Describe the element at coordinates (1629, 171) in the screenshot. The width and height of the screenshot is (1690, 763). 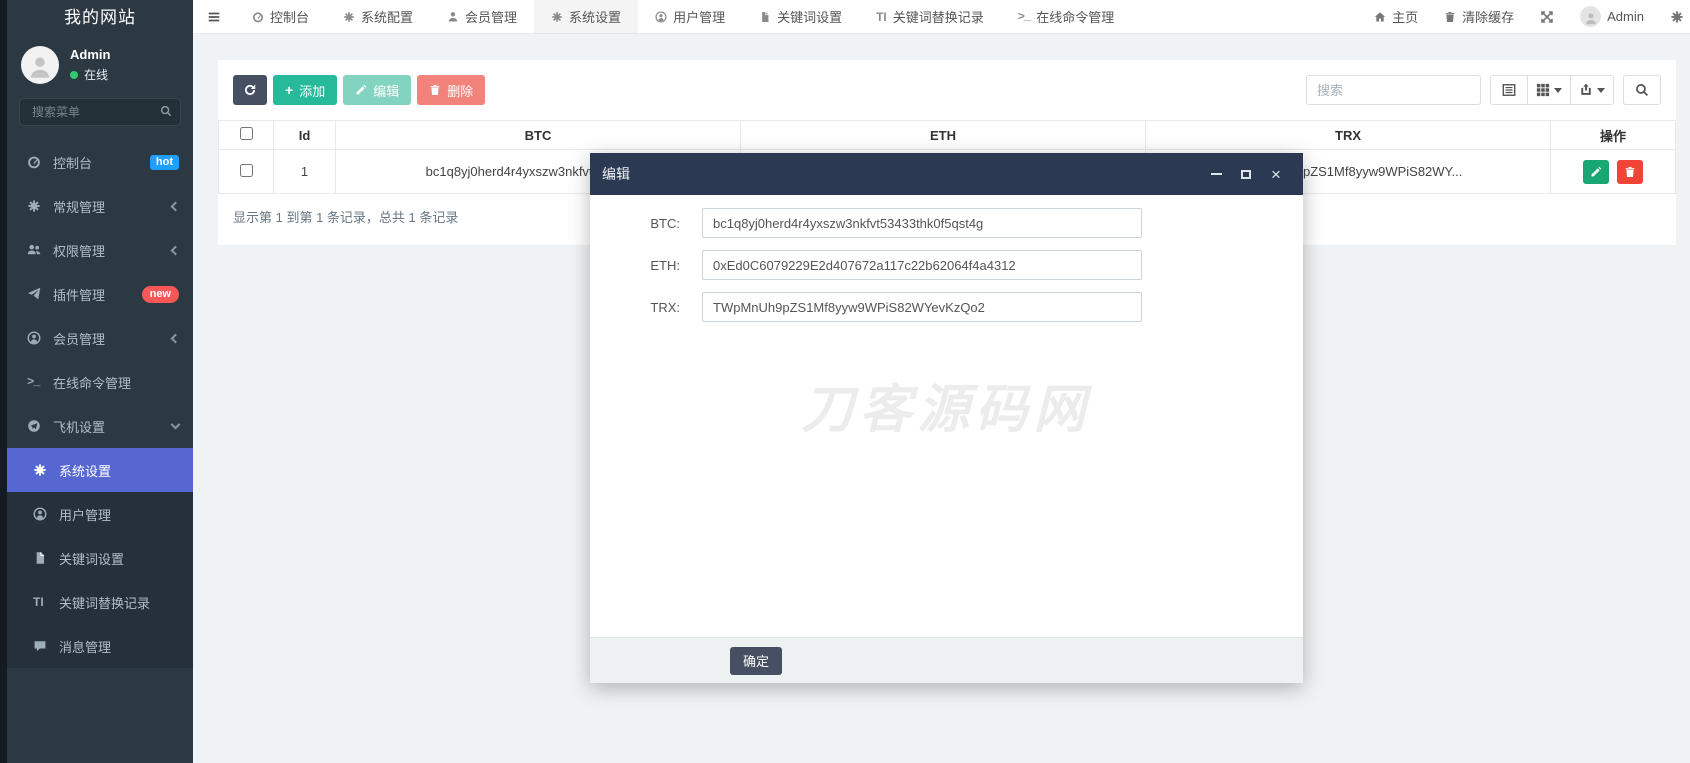
I see `row-delete-button` at that location.